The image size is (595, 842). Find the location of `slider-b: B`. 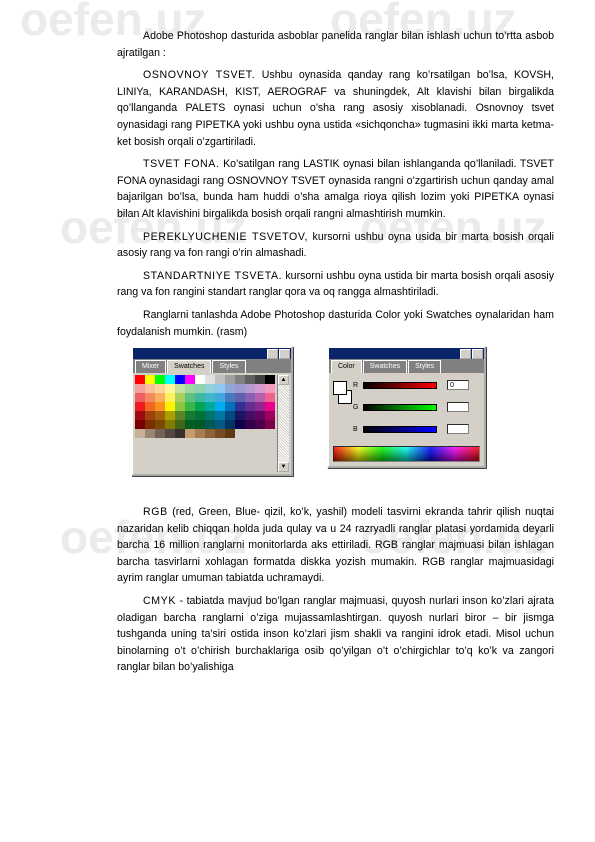

slider-b: B is located at coordinates (395, 430).